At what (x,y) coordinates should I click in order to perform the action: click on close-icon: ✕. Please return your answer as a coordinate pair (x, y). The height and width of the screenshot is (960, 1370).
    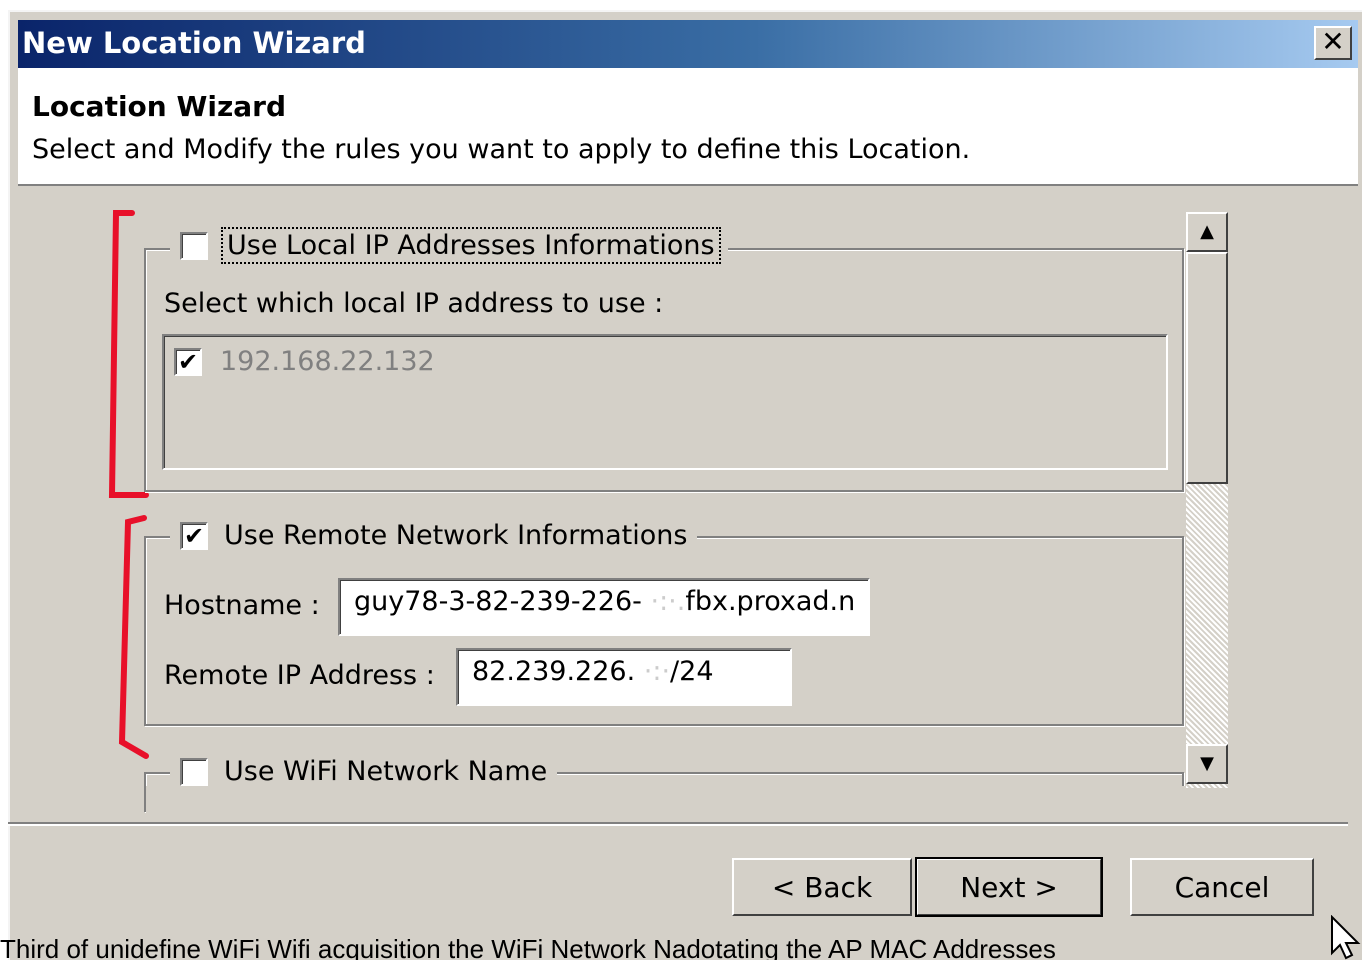
    Looking at the image, I should click on (1333, 41).